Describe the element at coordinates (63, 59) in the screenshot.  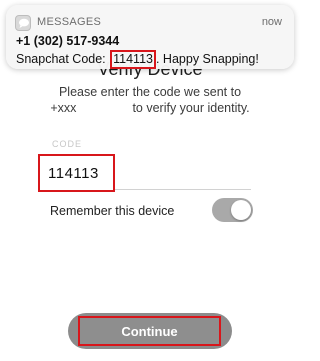
I see `message-prefix: Snapchat Code:` at that location.